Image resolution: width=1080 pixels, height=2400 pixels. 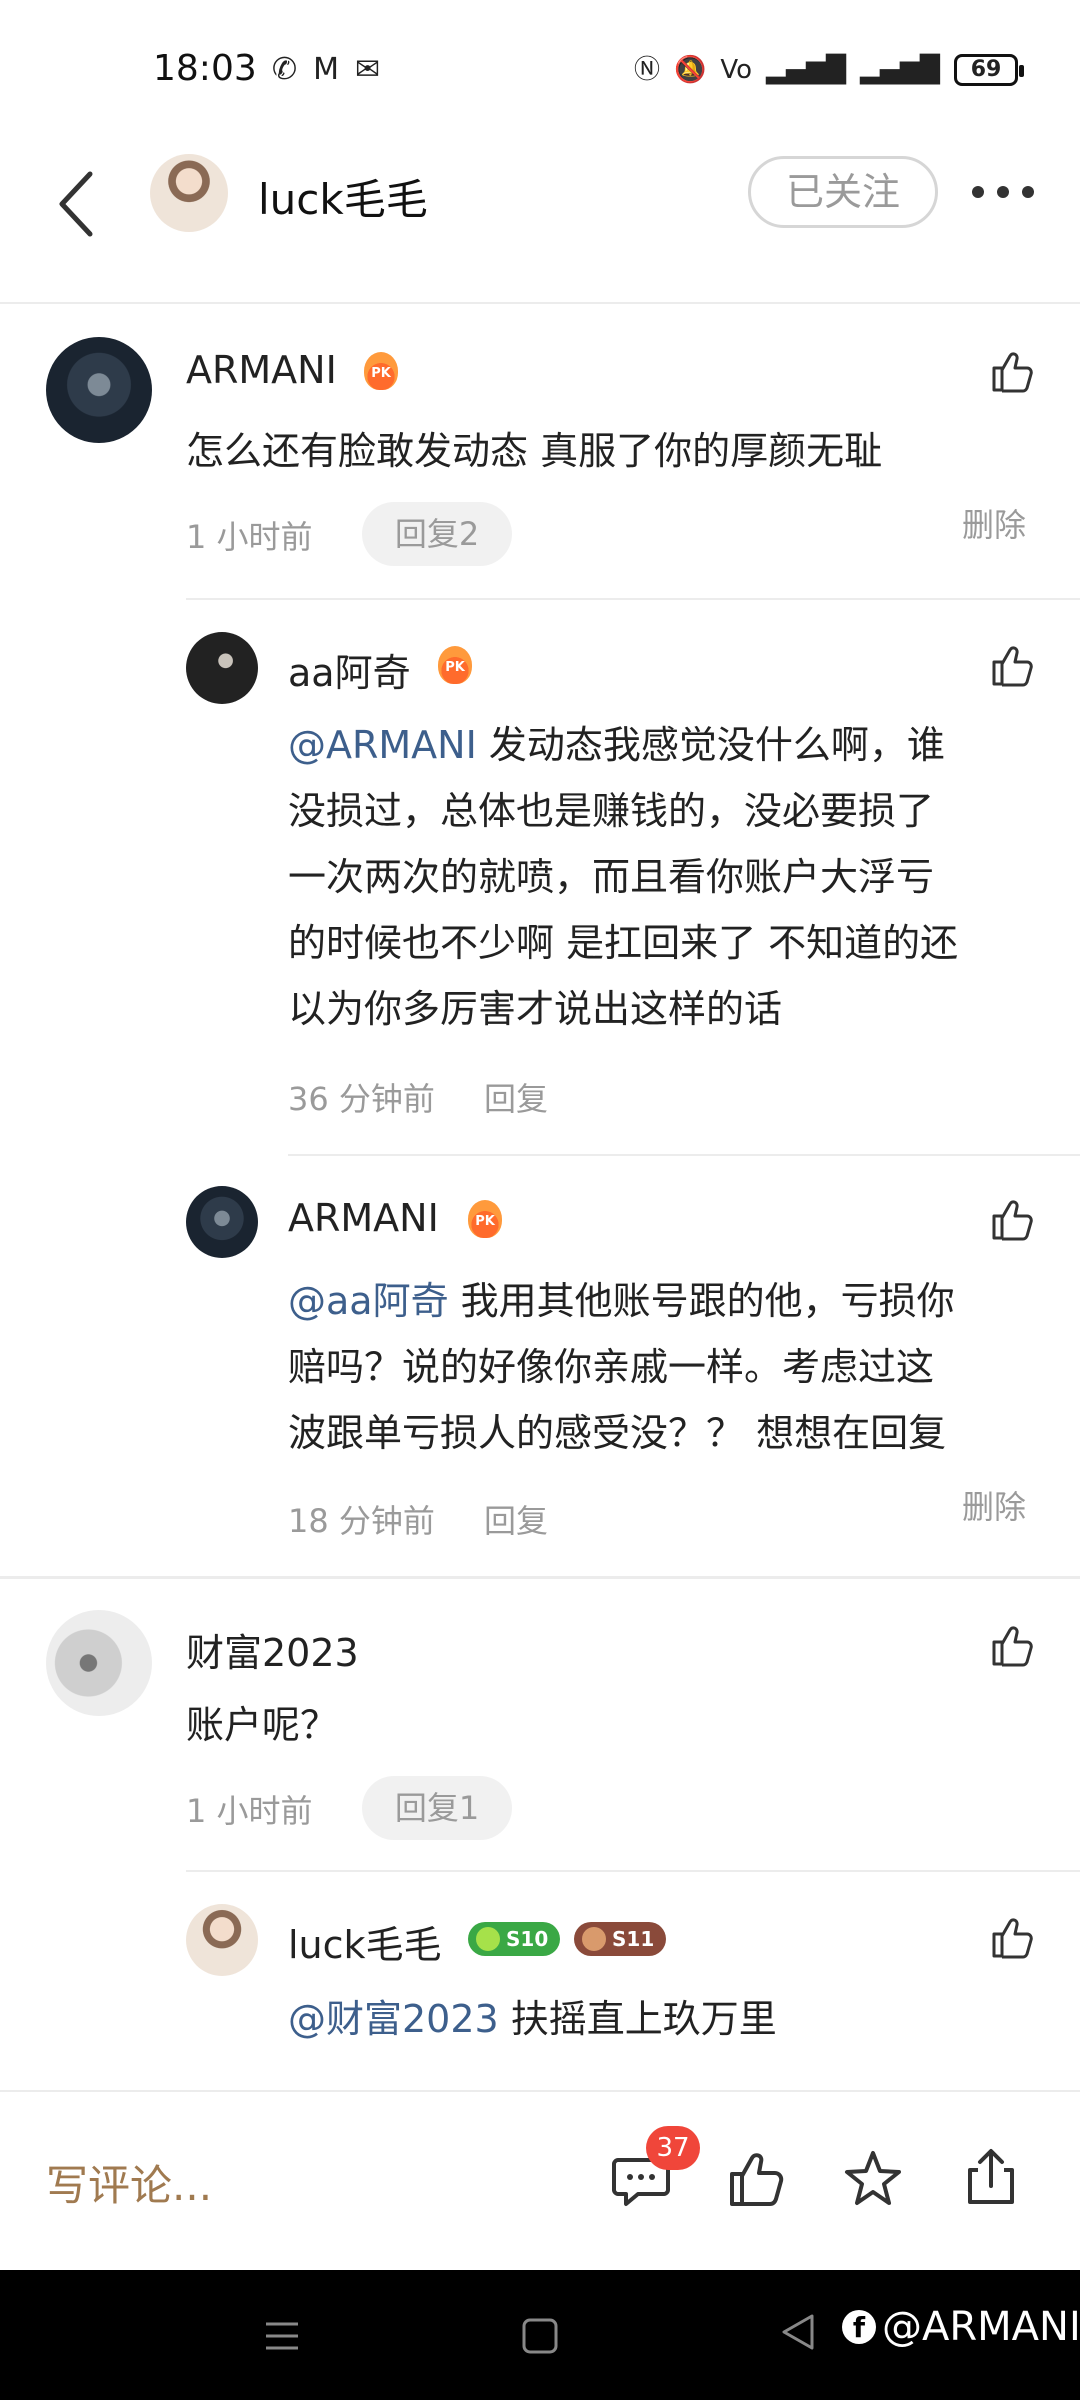 What do you see at coordinates (285, 69) in the screenshot?
I see `wechat-icon: ✆` at bounding box center [285, 69].